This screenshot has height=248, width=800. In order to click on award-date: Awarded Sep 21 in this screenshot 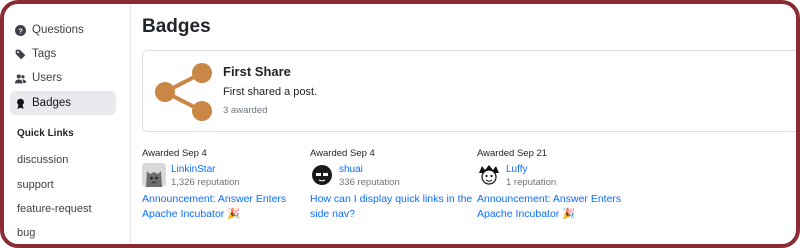, I will do `click(512, 153)`.